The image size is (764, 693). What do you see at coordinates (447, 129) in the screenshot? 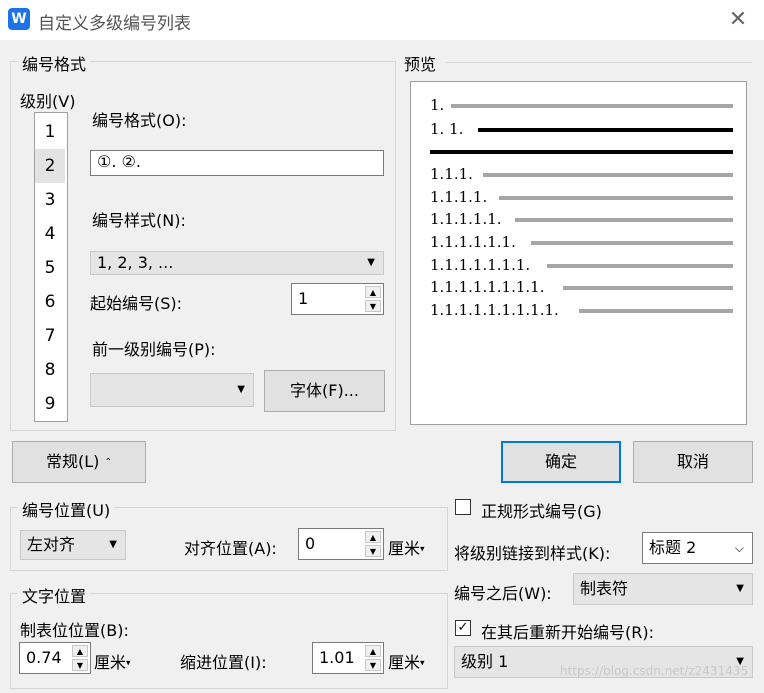
I see `preview-line-label: 1. 1.` at bounding box center [447, 129].